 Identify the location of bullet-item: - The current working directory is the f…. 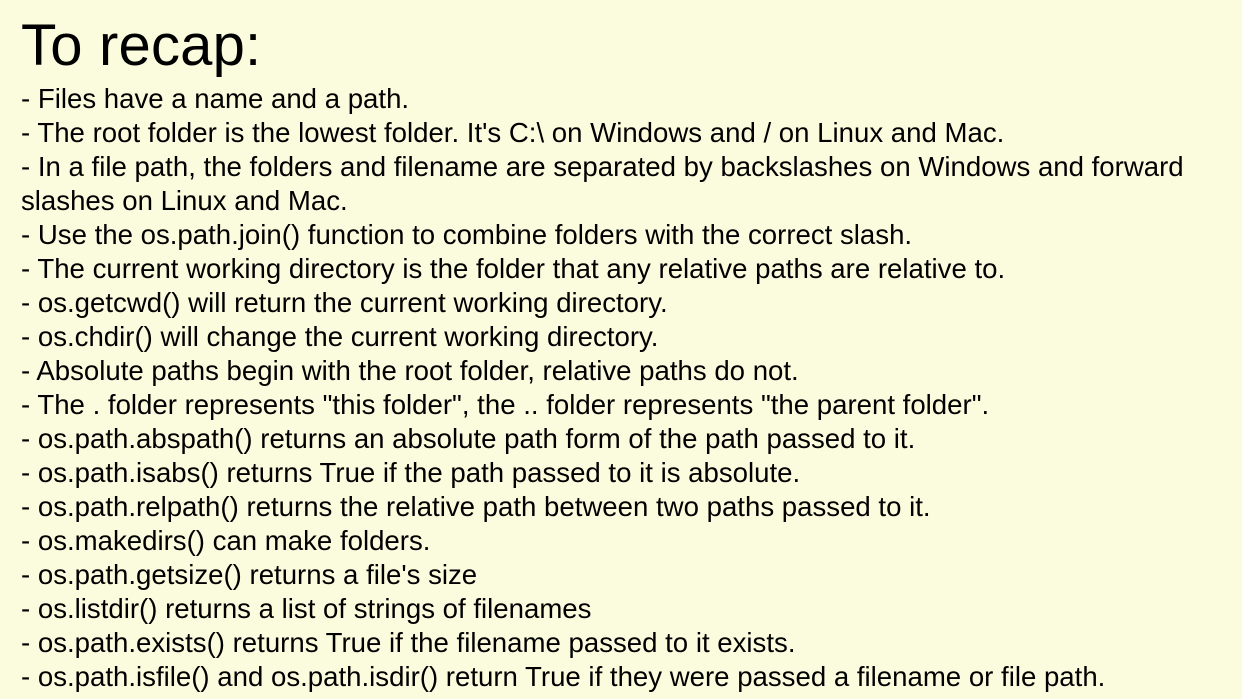
(513, 268).